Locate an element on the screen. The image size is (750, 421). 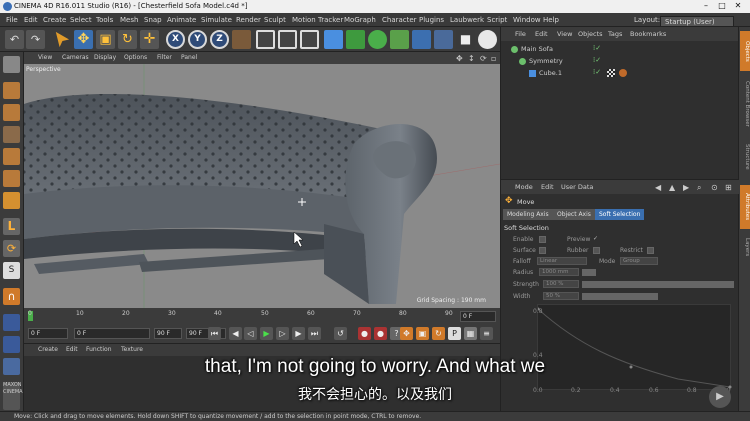
autokey-icon: ● is located at coordinates (380, 333).